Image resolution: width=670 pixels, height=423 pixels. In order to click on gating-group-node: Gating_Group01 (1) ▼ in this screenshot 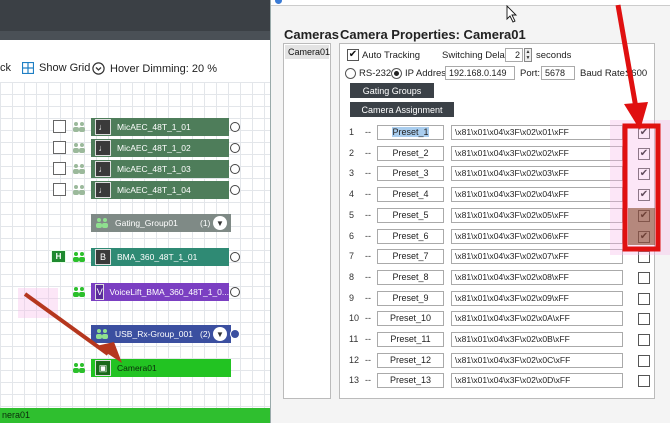, I will do `click(161, 223)`.